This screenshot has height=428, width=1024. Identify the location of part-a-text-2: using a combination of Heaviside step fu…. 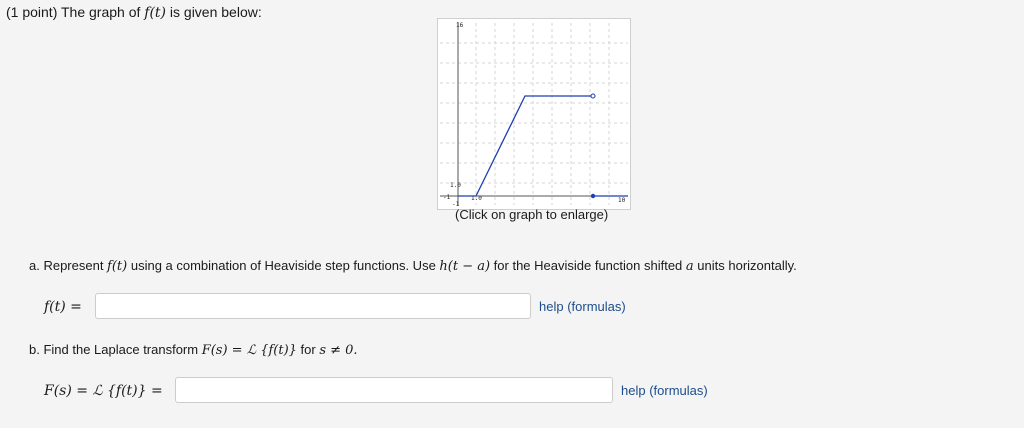
(283, 265).